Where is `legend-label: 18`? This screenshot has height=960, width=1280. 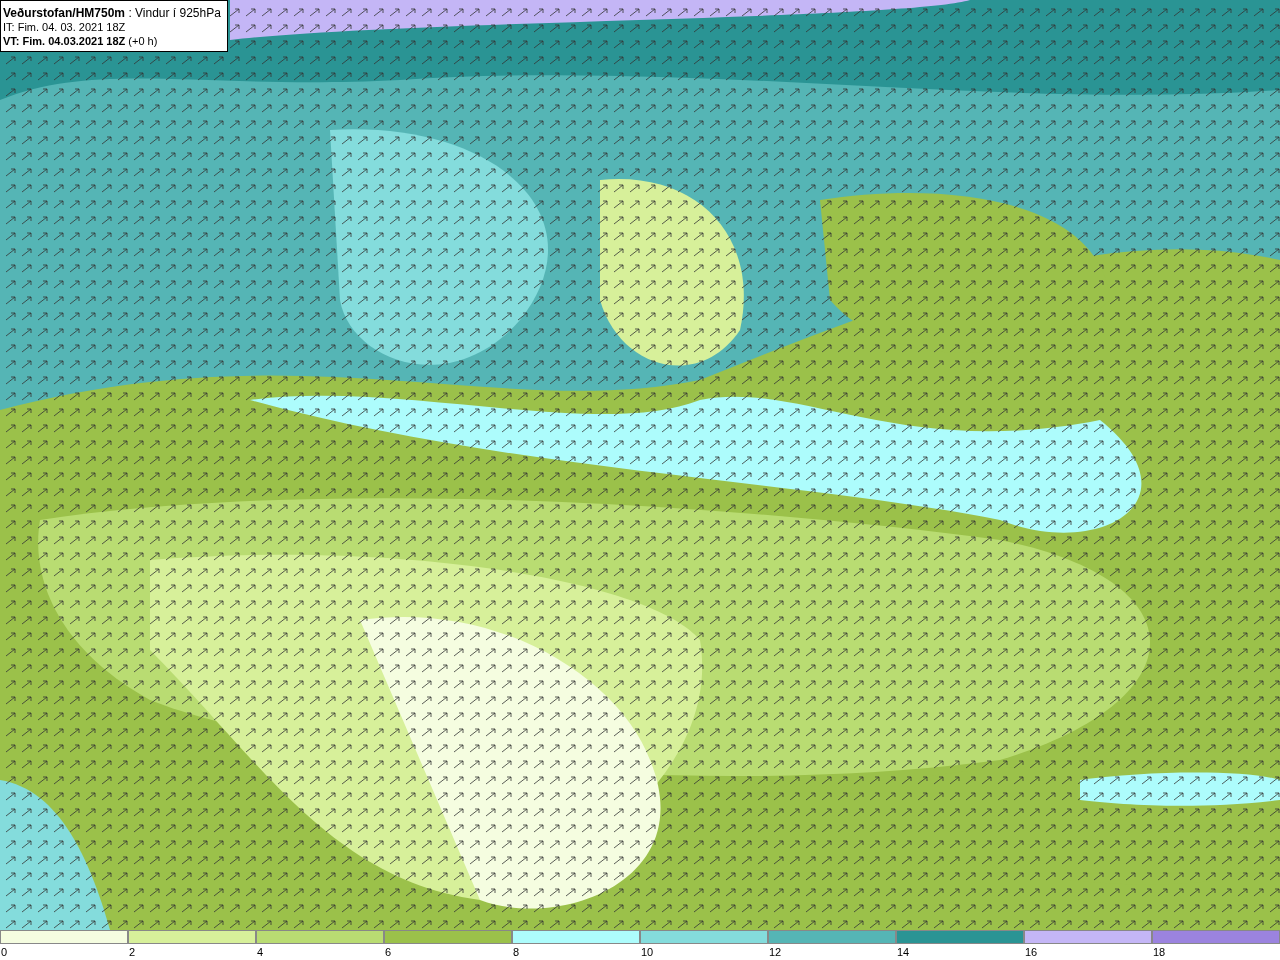 legend-label: 18 is located at coordinates (1159, 952).